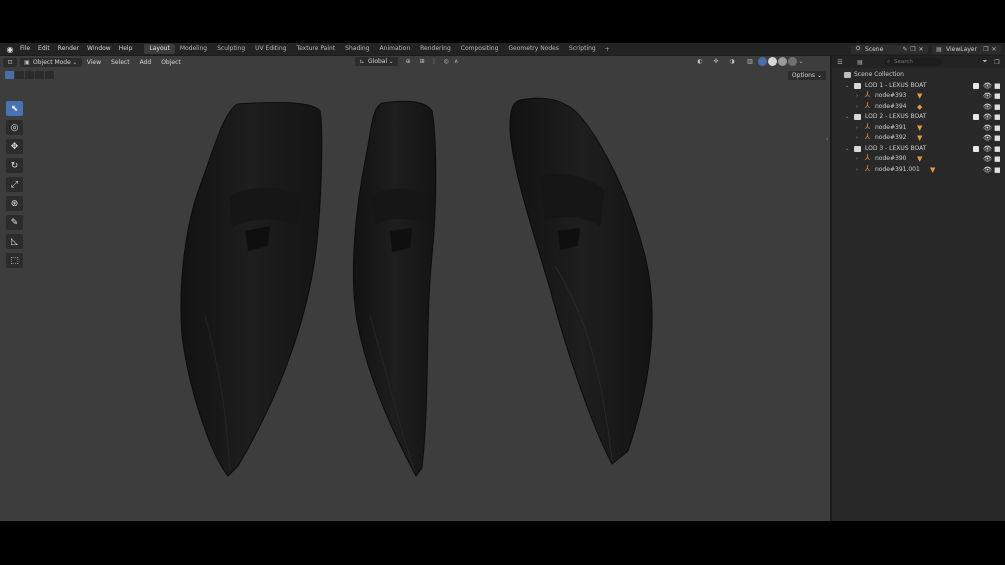 The image size is (1005, 565). What do you see at coordinates (792, 61) in the screenshot?
I see `rendered-shading-icon` at bounding box center [792, 61].